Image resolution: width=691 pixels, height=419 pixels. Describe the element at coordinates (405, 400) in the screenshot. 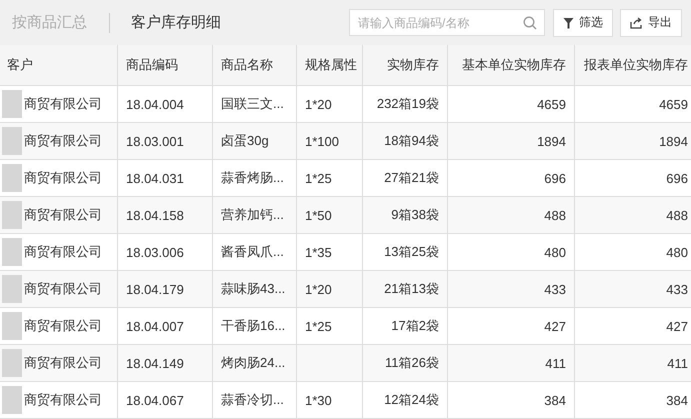

I see `table-cell: 12箱24袋` at that location.